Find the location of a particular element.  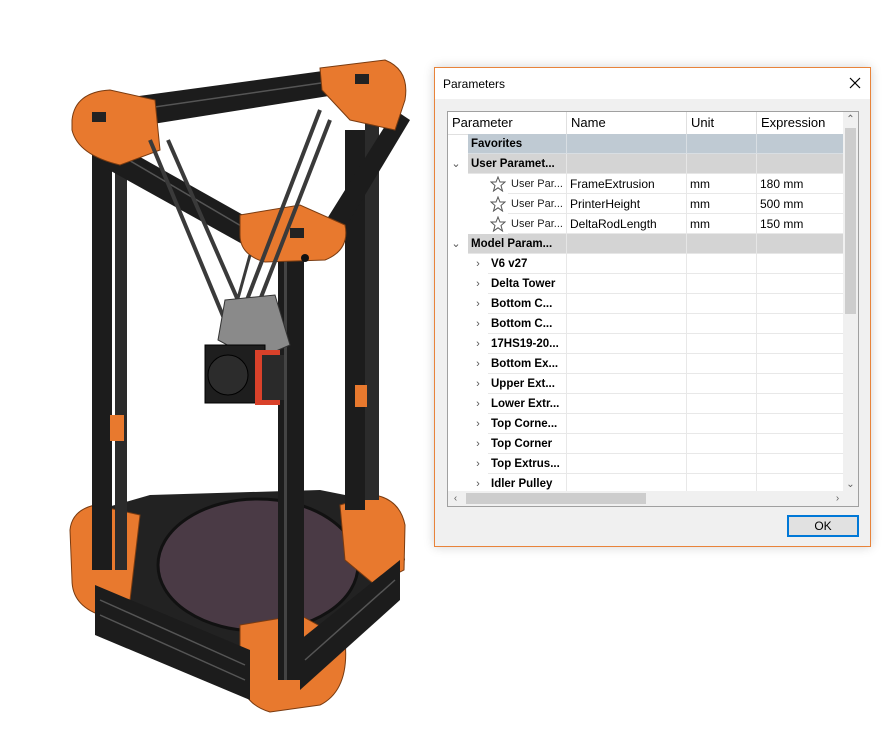

component-row: › Top Corner is located at coordinates (646, 444).